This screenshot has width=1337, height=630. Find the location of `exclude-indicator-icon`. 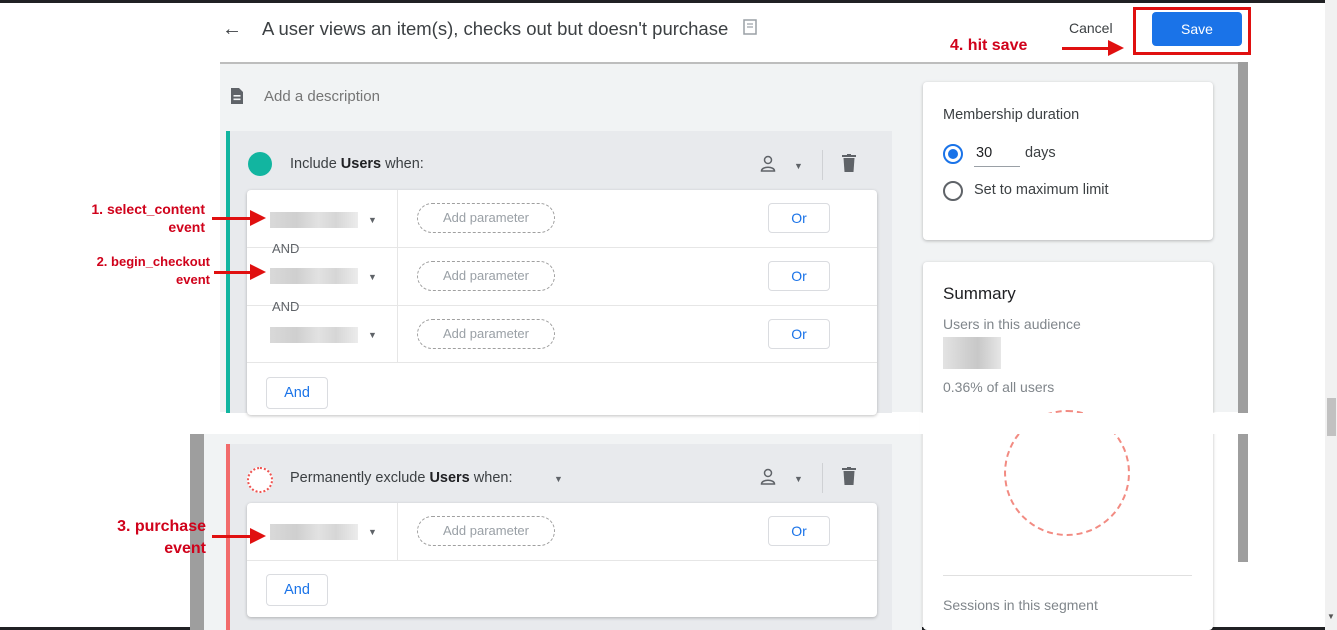

exclude-indicator-icon is located at coordinates (260, 480).